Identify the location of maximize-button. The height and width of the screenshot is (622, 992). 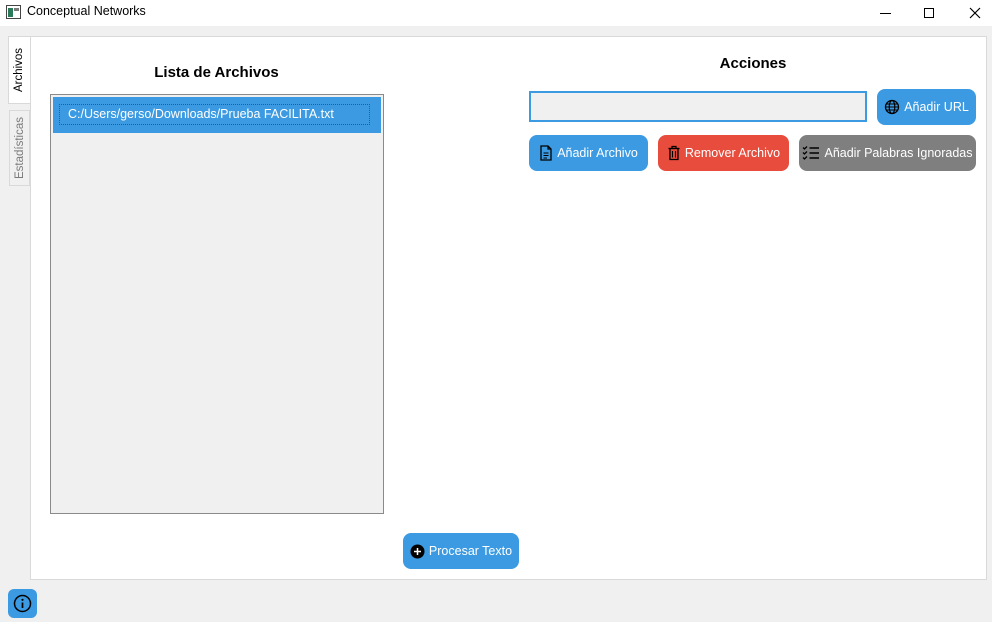
(929, 13).